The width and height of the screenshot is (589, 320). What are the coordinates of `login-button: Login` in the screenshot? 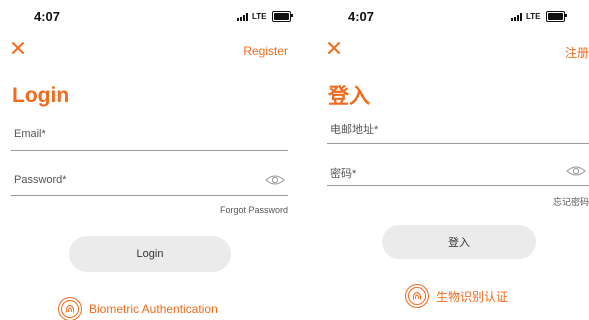 It's located at (150, 254).